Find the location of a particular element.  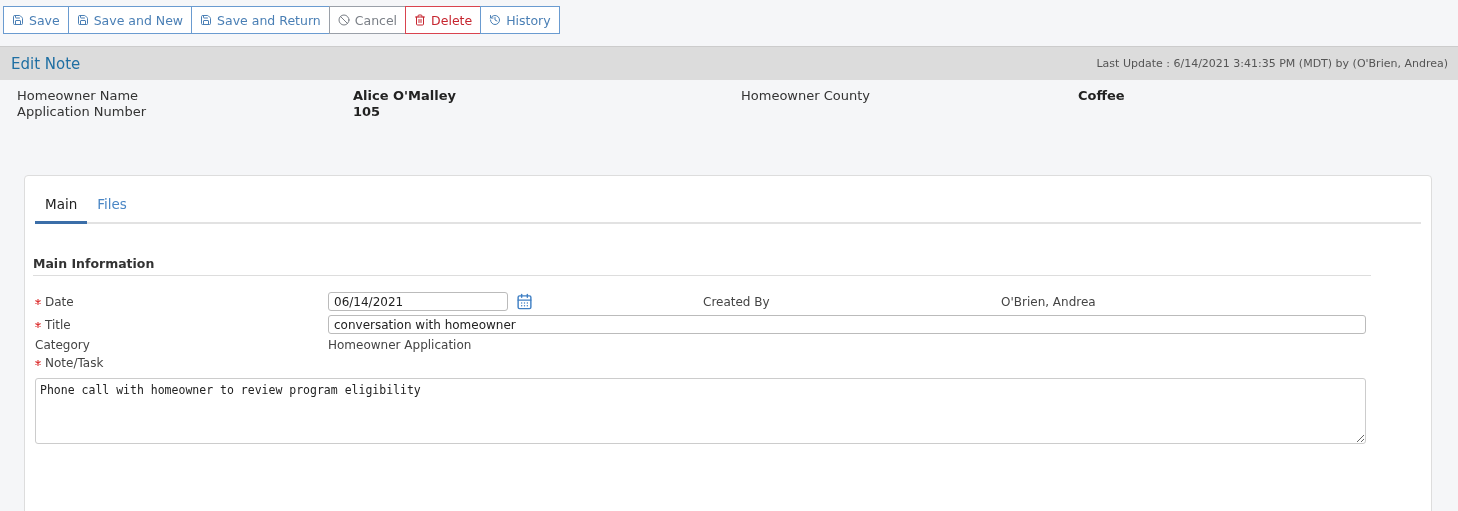

note-field: Phone call with homeowner to review program eligibility is located at coordinates (700, 411).